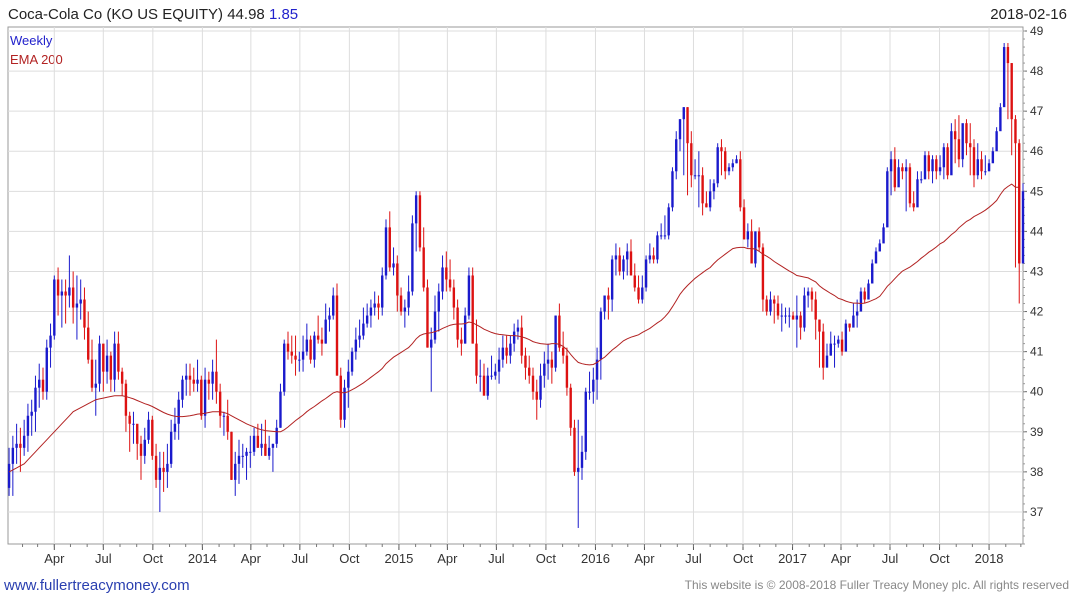 The height and width of the screenshot is (600, 1075). I want to click on x-tick-label: 2015, so click(398, 558).